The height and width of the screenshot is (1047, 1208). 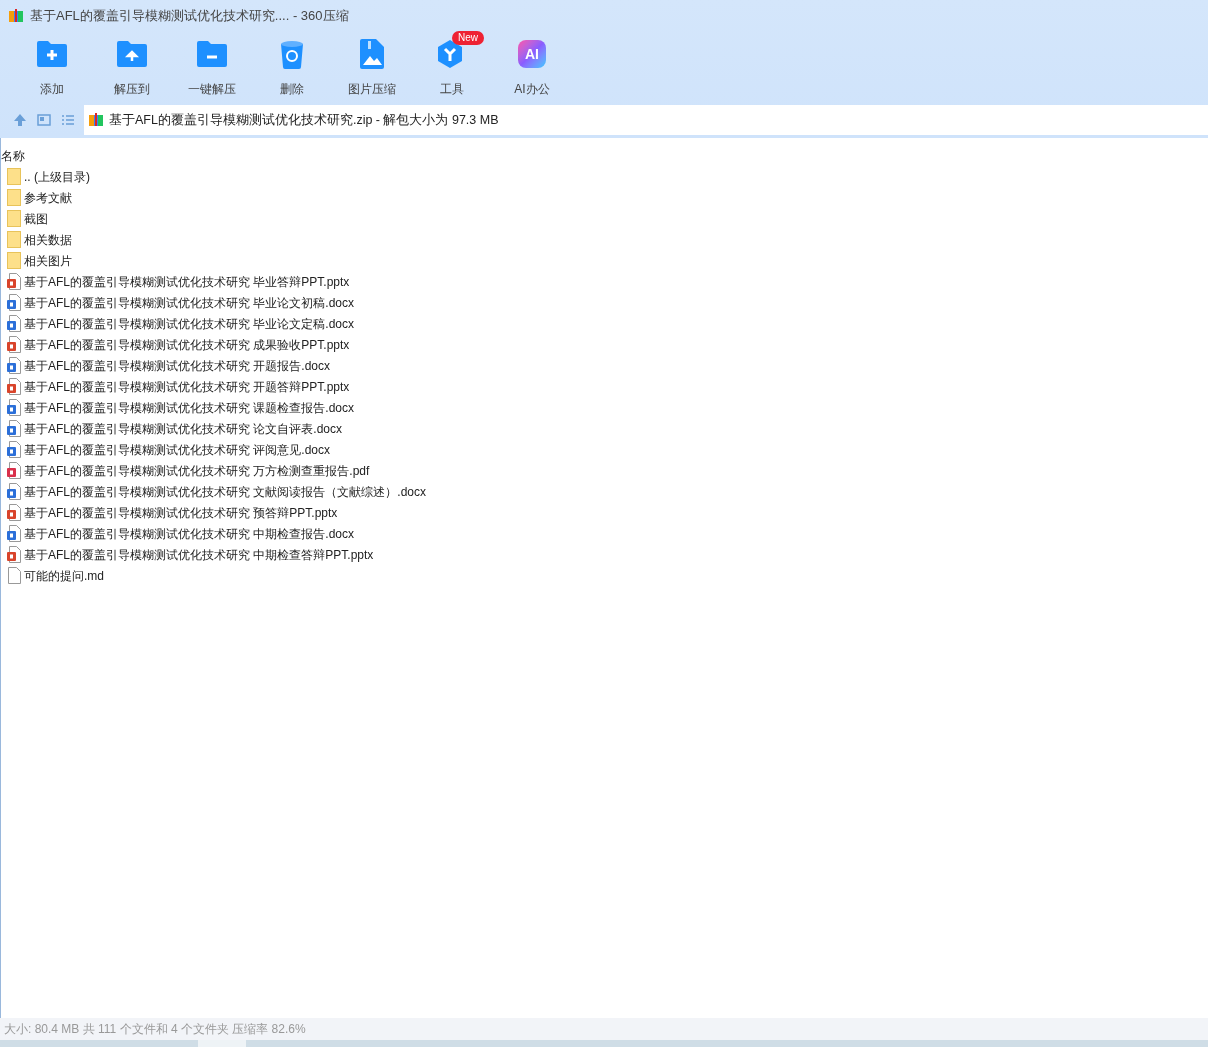 I want to click on file-row: 基于AFL的覆盖引导模糊测试优化技术研究 文献阅读报告（文献综述）.docx, so click(x=604, y=491).